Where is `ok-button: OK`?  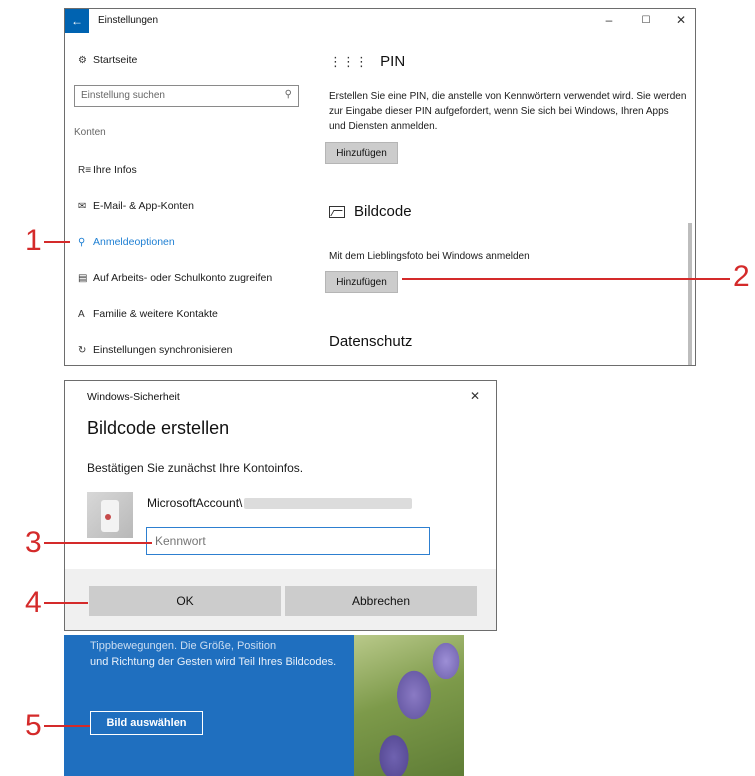
ok-button: OK is located at coordinates (185, 601).